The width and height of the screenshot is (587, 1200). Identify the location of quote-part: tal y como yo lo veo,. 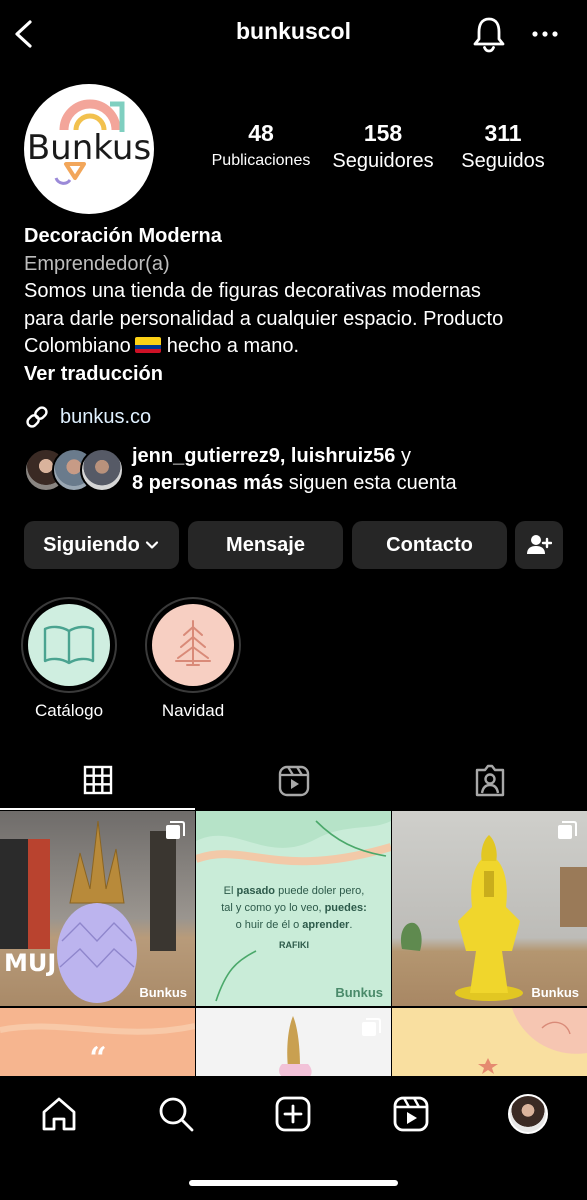
(271, 908).